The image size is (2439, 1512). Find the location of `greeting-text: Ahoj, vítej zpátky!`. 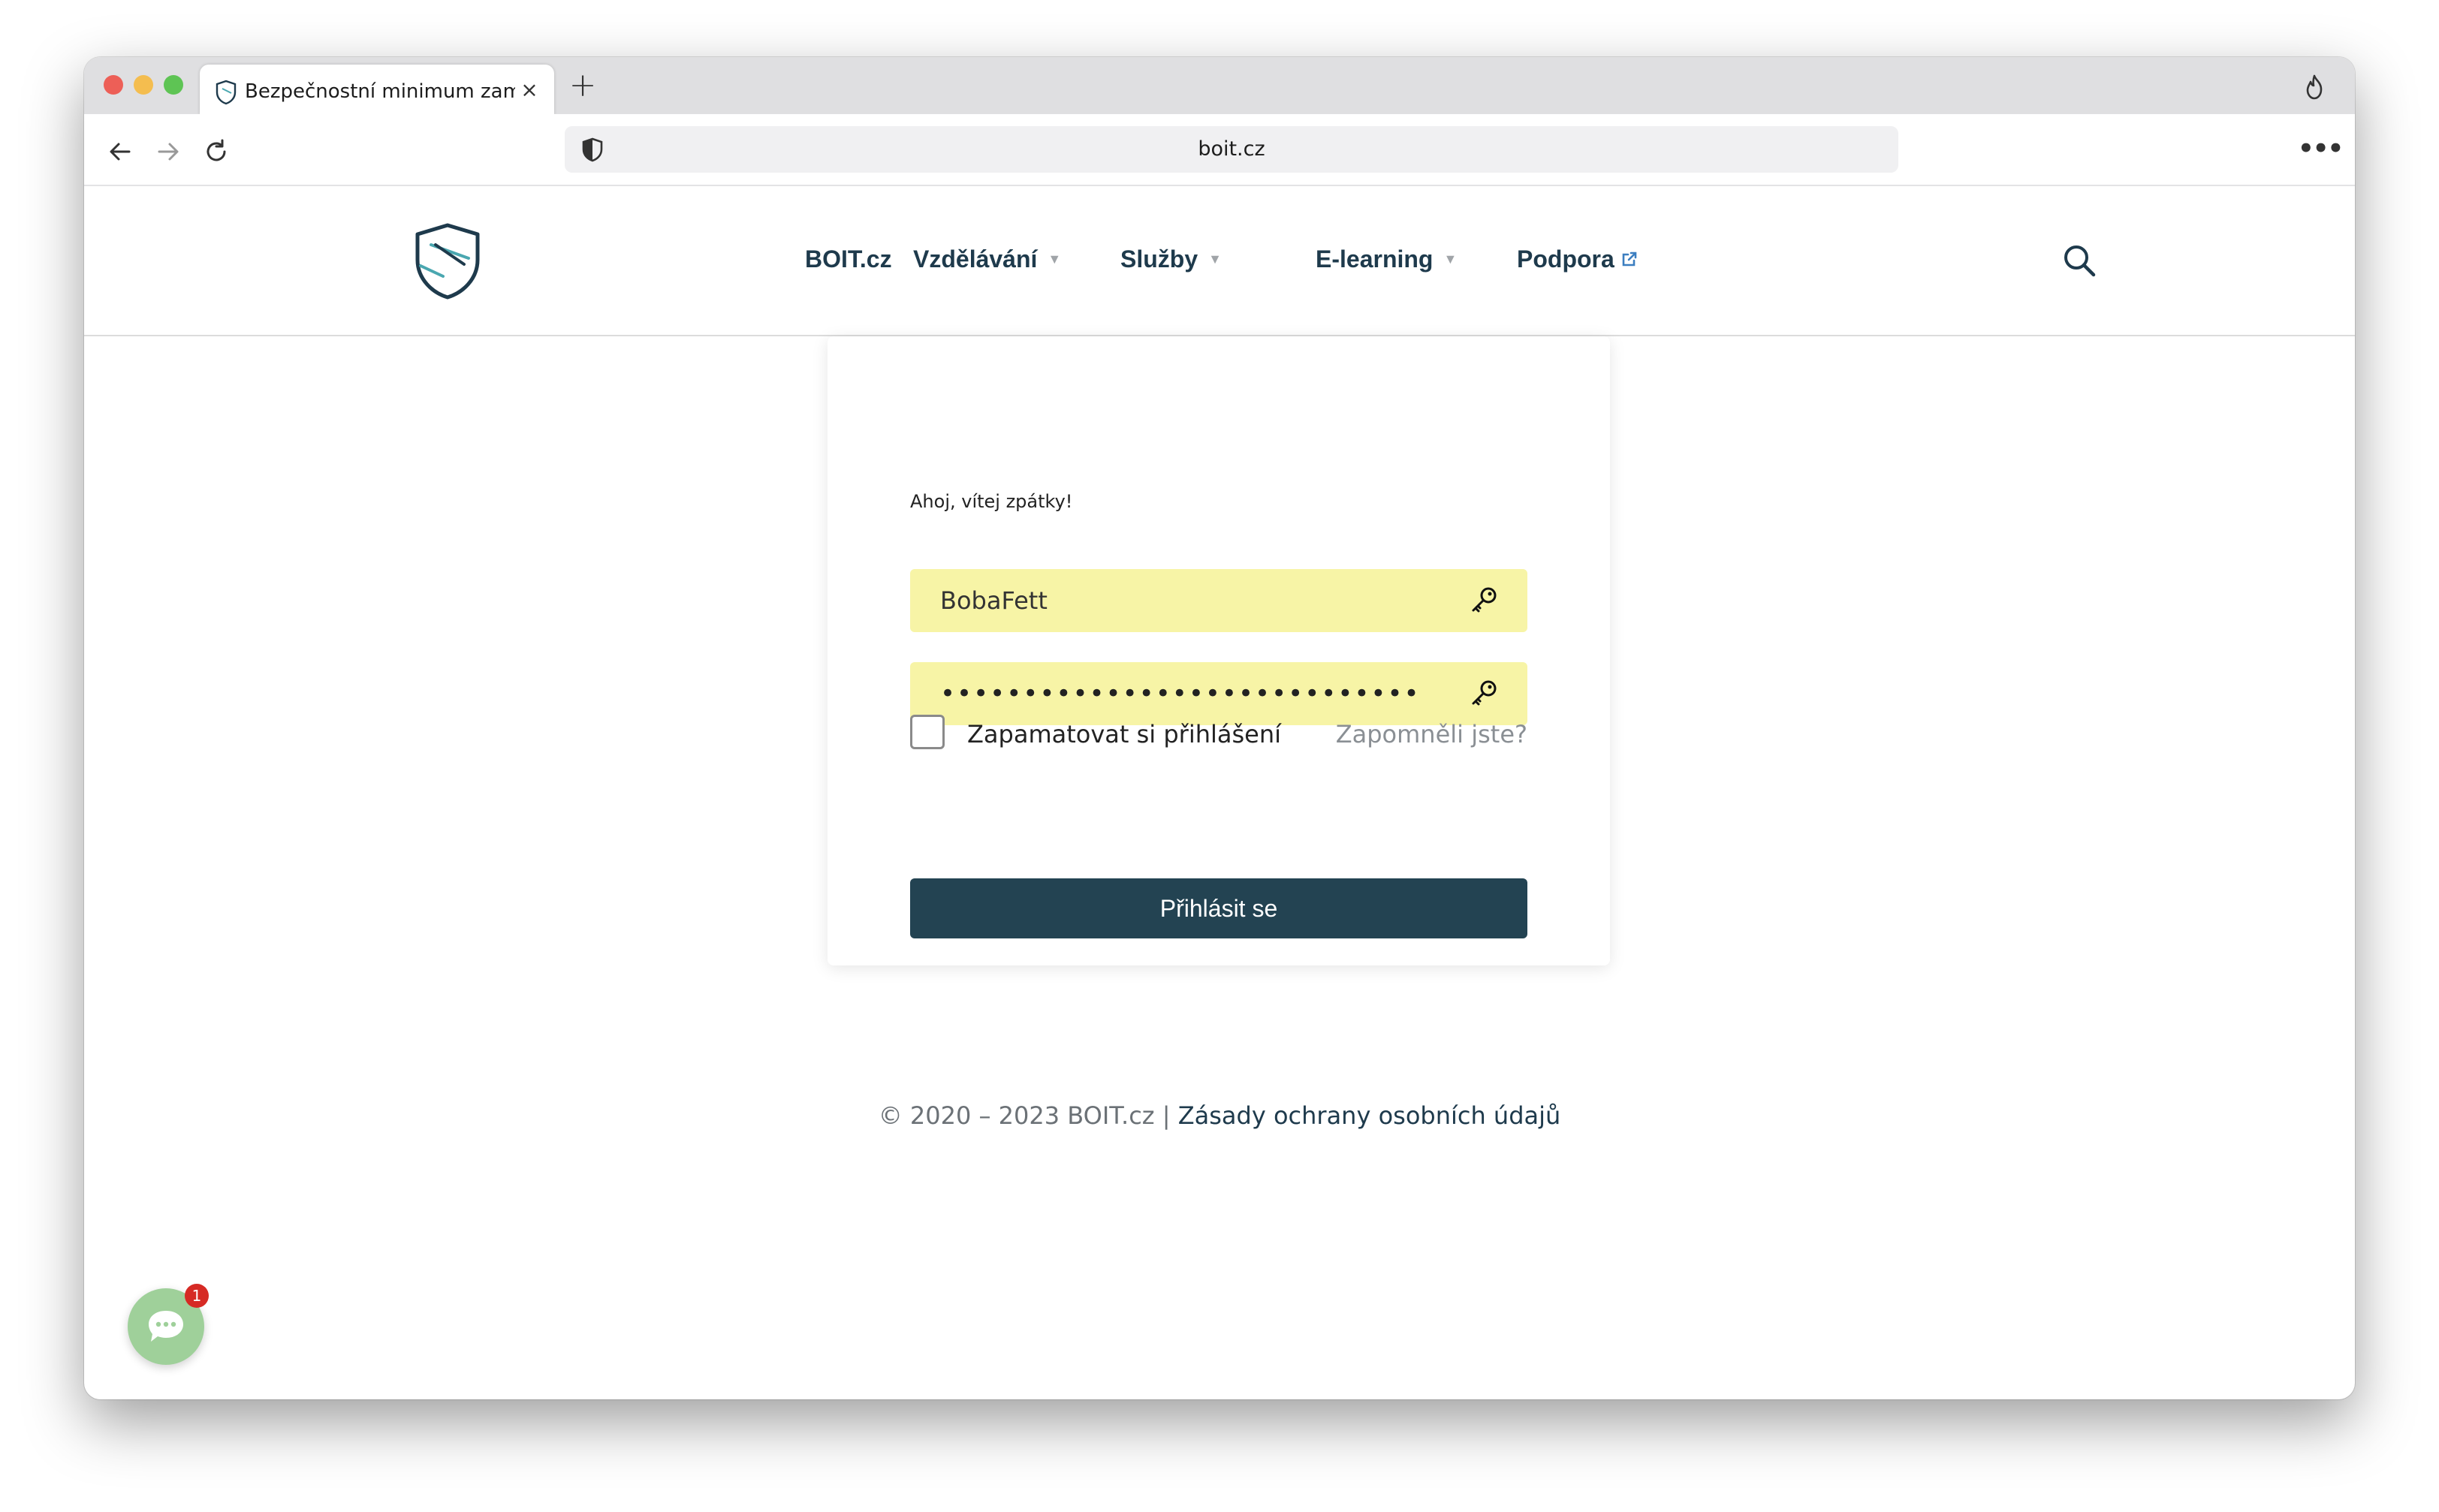

greeting-text: Ahoj, vítej zpátky! is located at coordinates (991, 502).